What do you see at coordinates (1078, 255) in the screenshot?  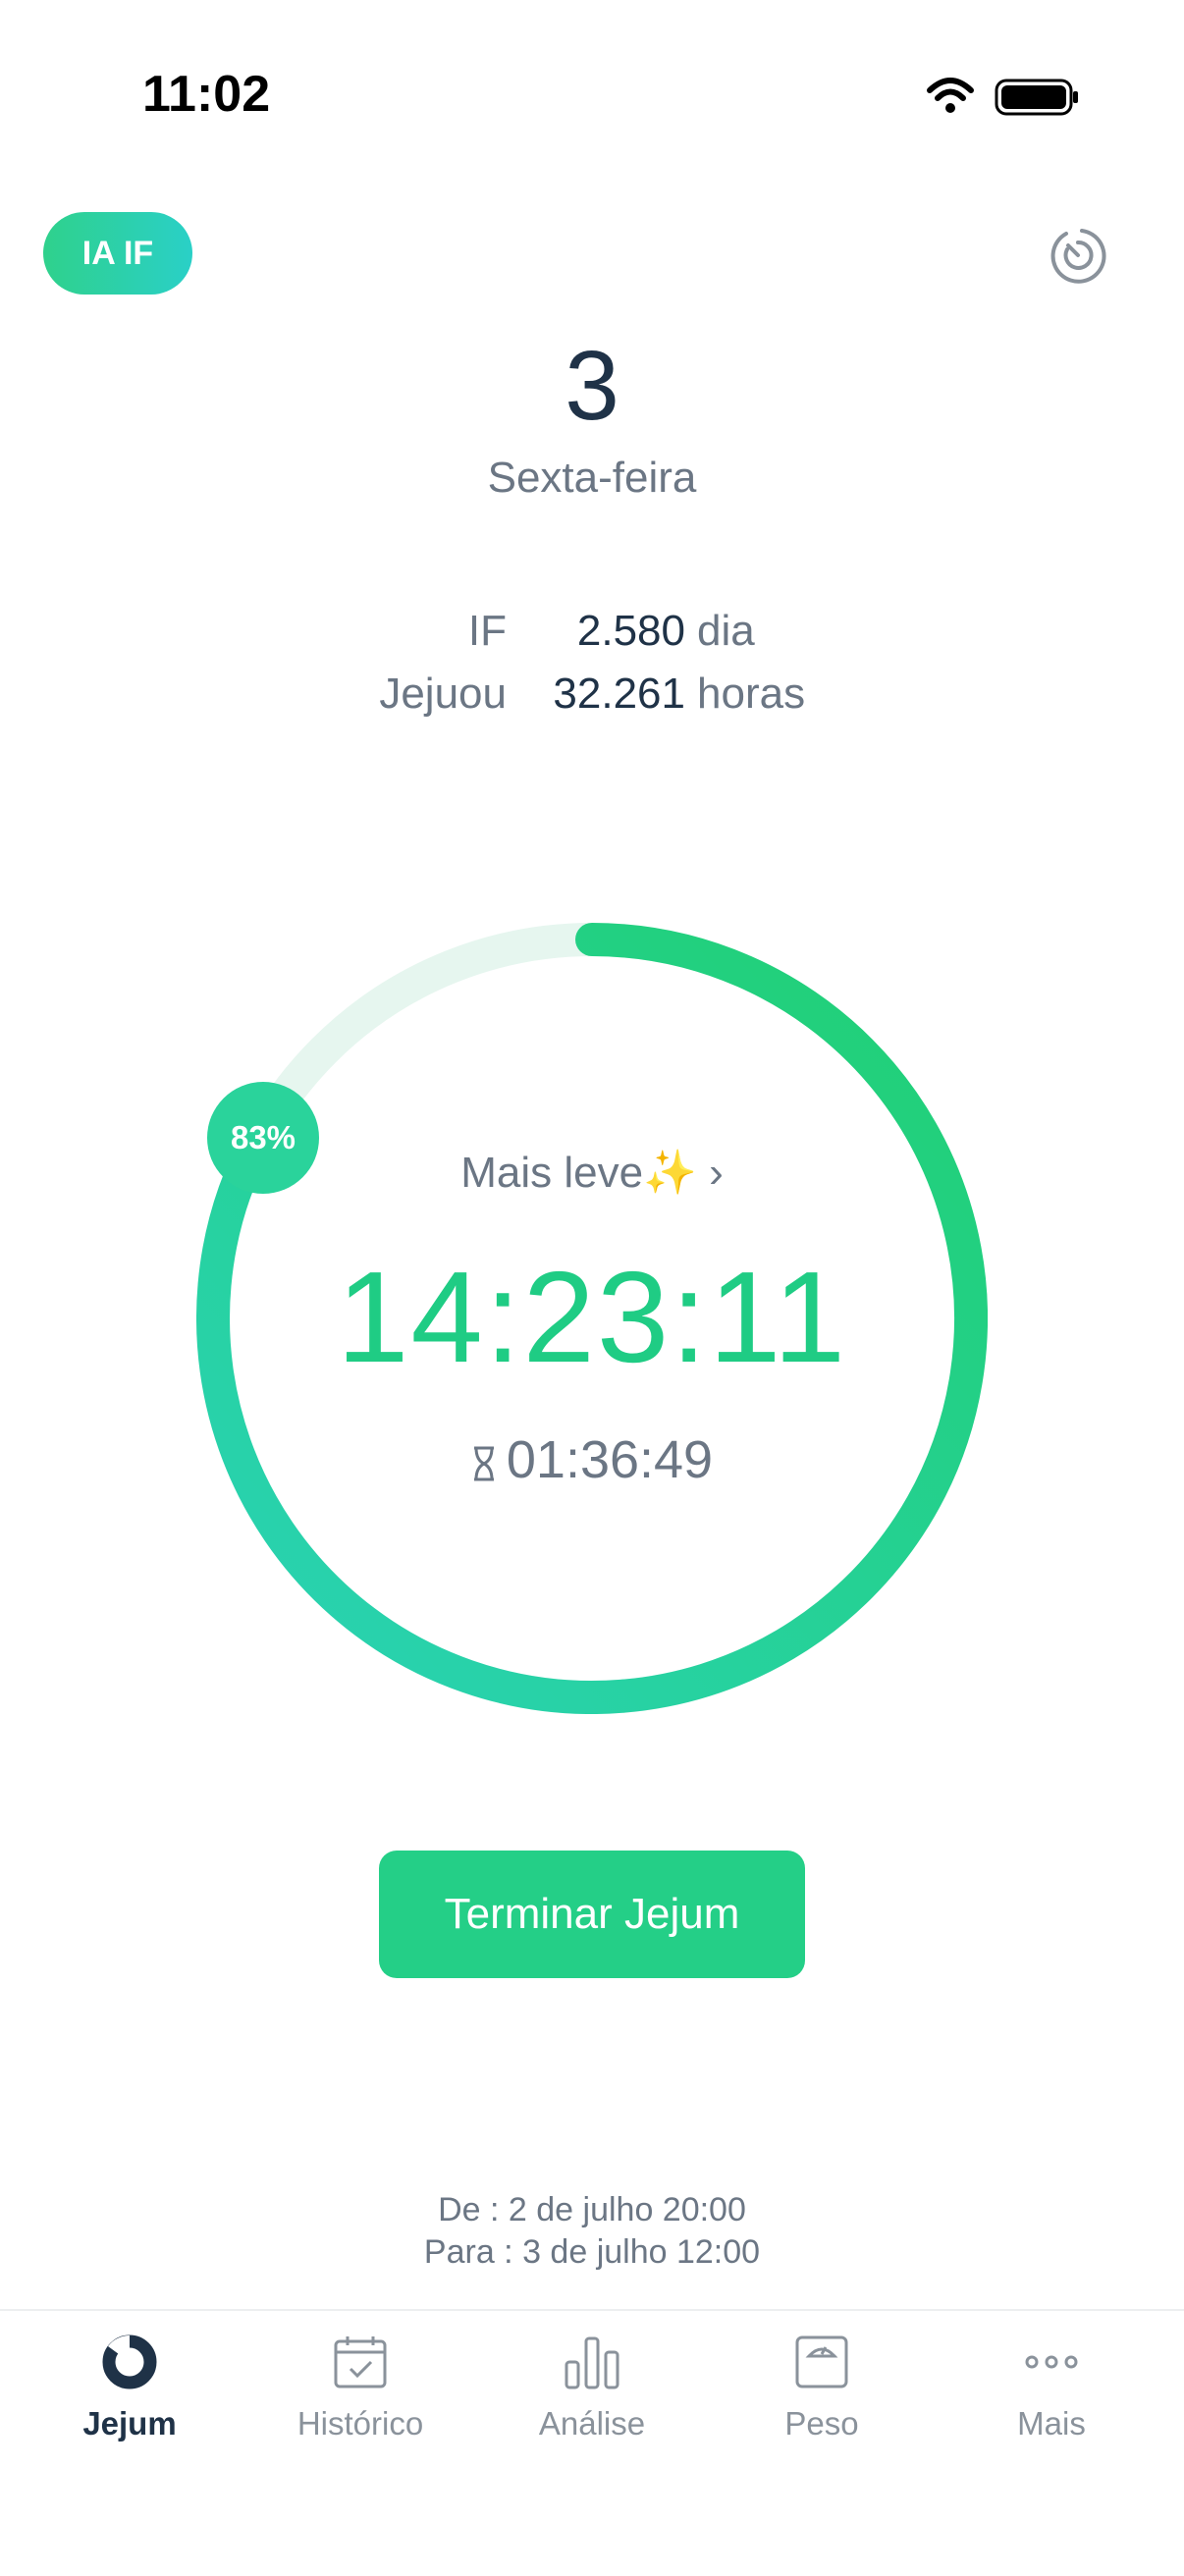 I see `timer-reset-icon` at bounding box center [1078, 255].